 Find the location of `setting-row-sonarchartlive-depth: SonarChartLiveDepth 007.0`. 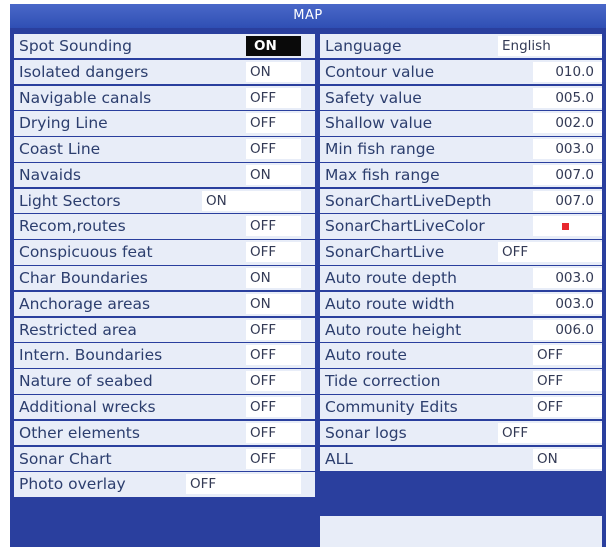

setting-row-sonarchartlive-depth: SonarChartLiveDepth 007.0 is located at coordinates (461, 201).